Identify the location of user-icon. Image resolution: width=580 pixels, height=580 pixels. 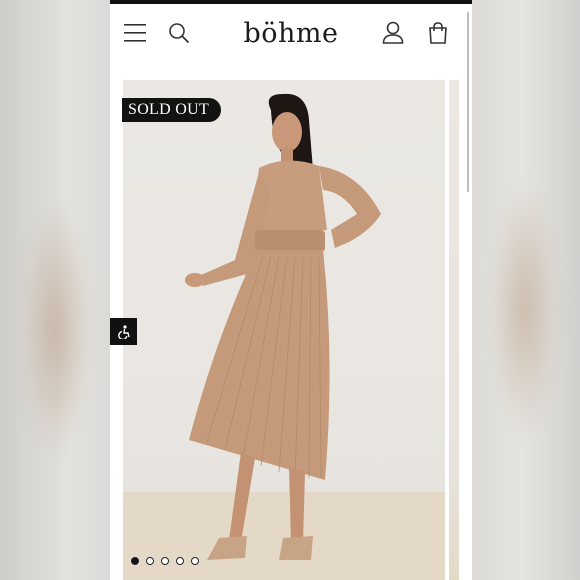
(393, 32).